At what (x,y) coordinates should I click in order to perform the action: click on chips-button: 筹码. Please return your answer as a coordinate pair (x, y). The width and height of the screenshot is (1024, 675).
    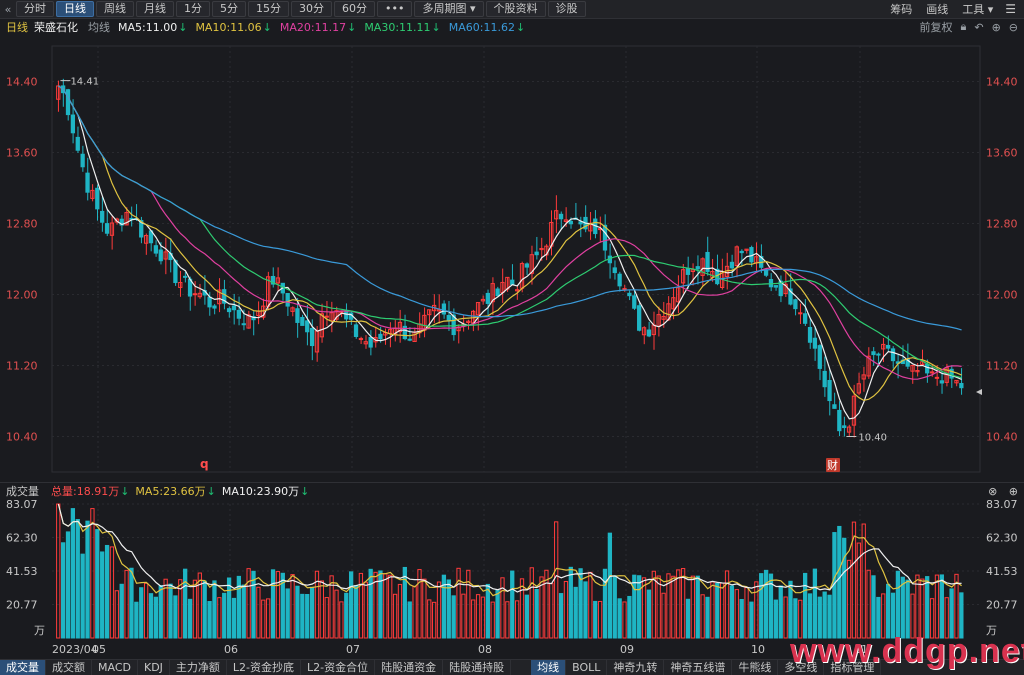
    Looking at the image, I should click on (901, 9).